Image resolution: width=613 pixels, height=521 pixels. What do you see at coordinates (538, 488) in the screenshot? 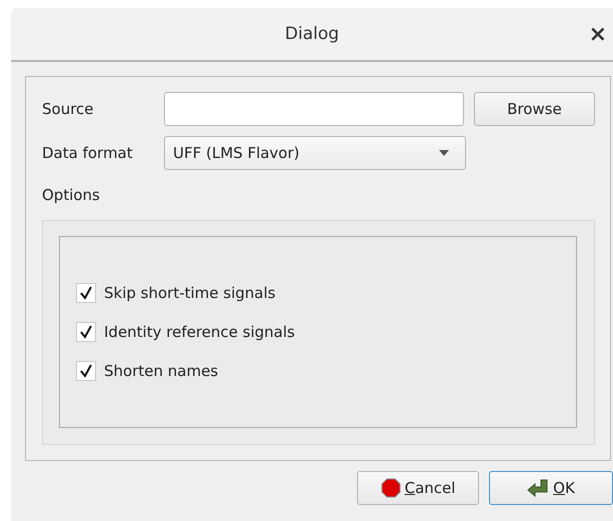
I see `arrow-icon` at bounding box center [538, 488].